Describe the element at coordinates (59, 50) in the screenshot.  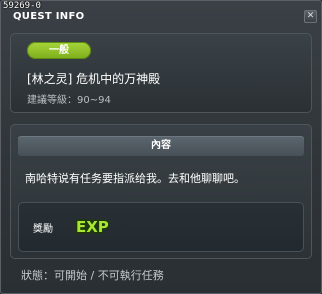
I see `category-badge: 一般` at that location.